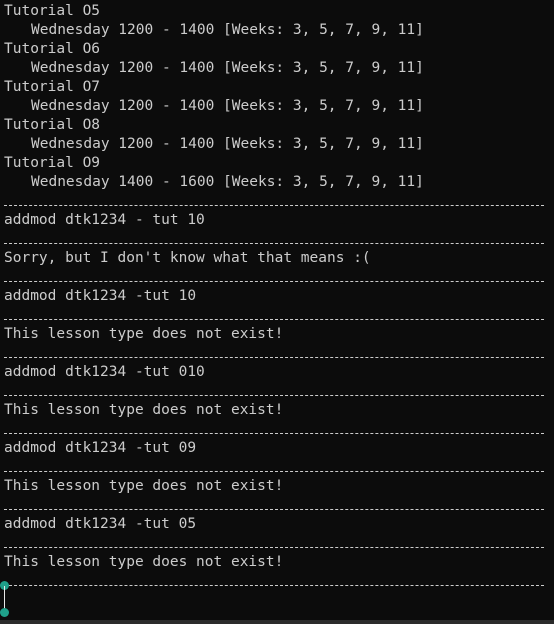 The width and height of the screenshot is (554, 624). I want to click on user-command: addmod dtk1234 -tut 010, so click(104, 372).